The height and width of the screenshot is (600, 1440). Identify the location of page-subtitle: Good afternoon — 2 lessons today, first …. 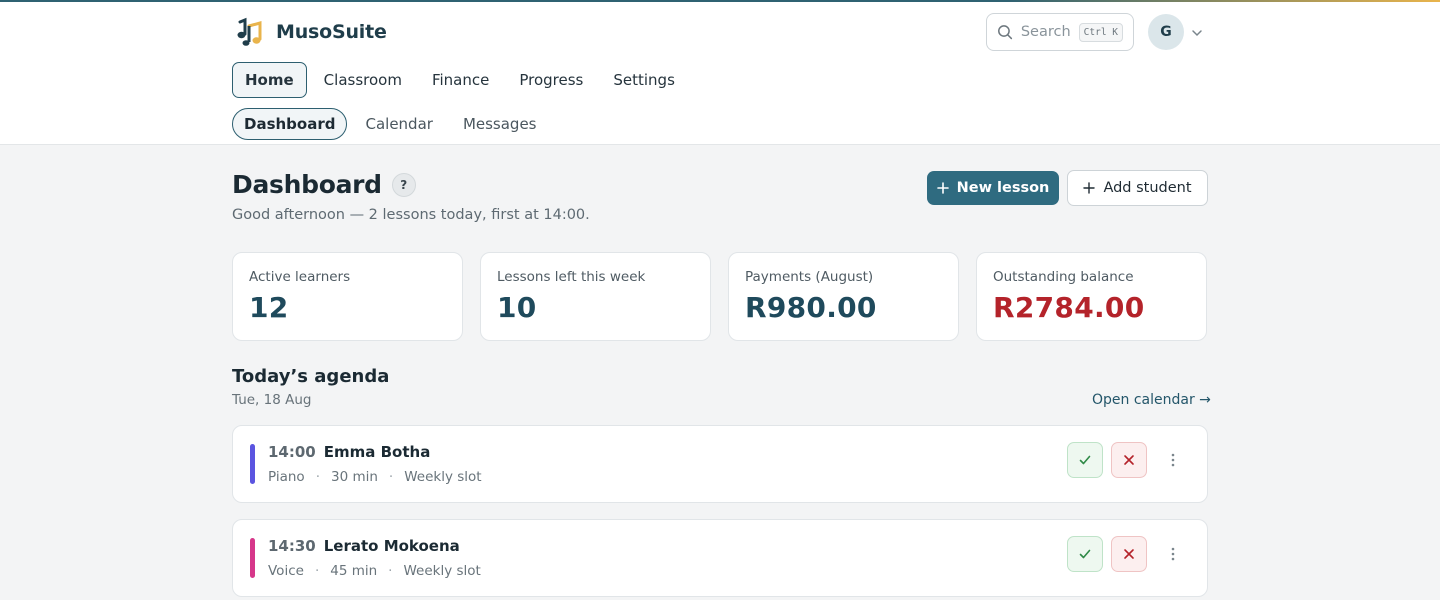
(411, 215).